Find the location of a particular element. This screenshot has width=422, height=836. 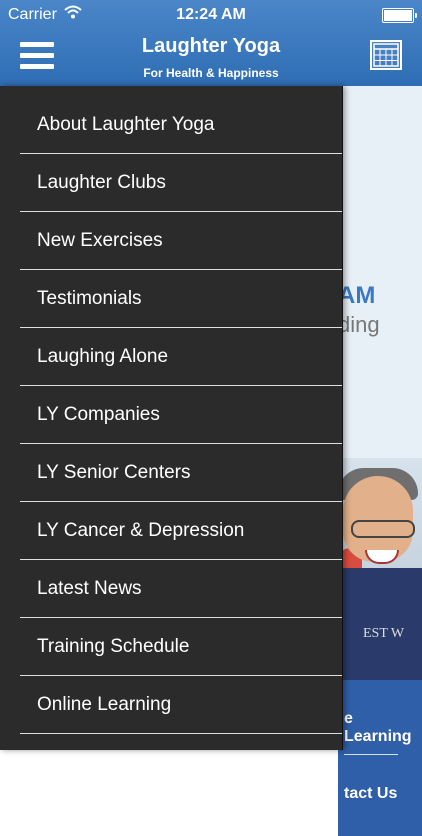

footer-link-contact: tact Us is located at coordinates (370, 794).